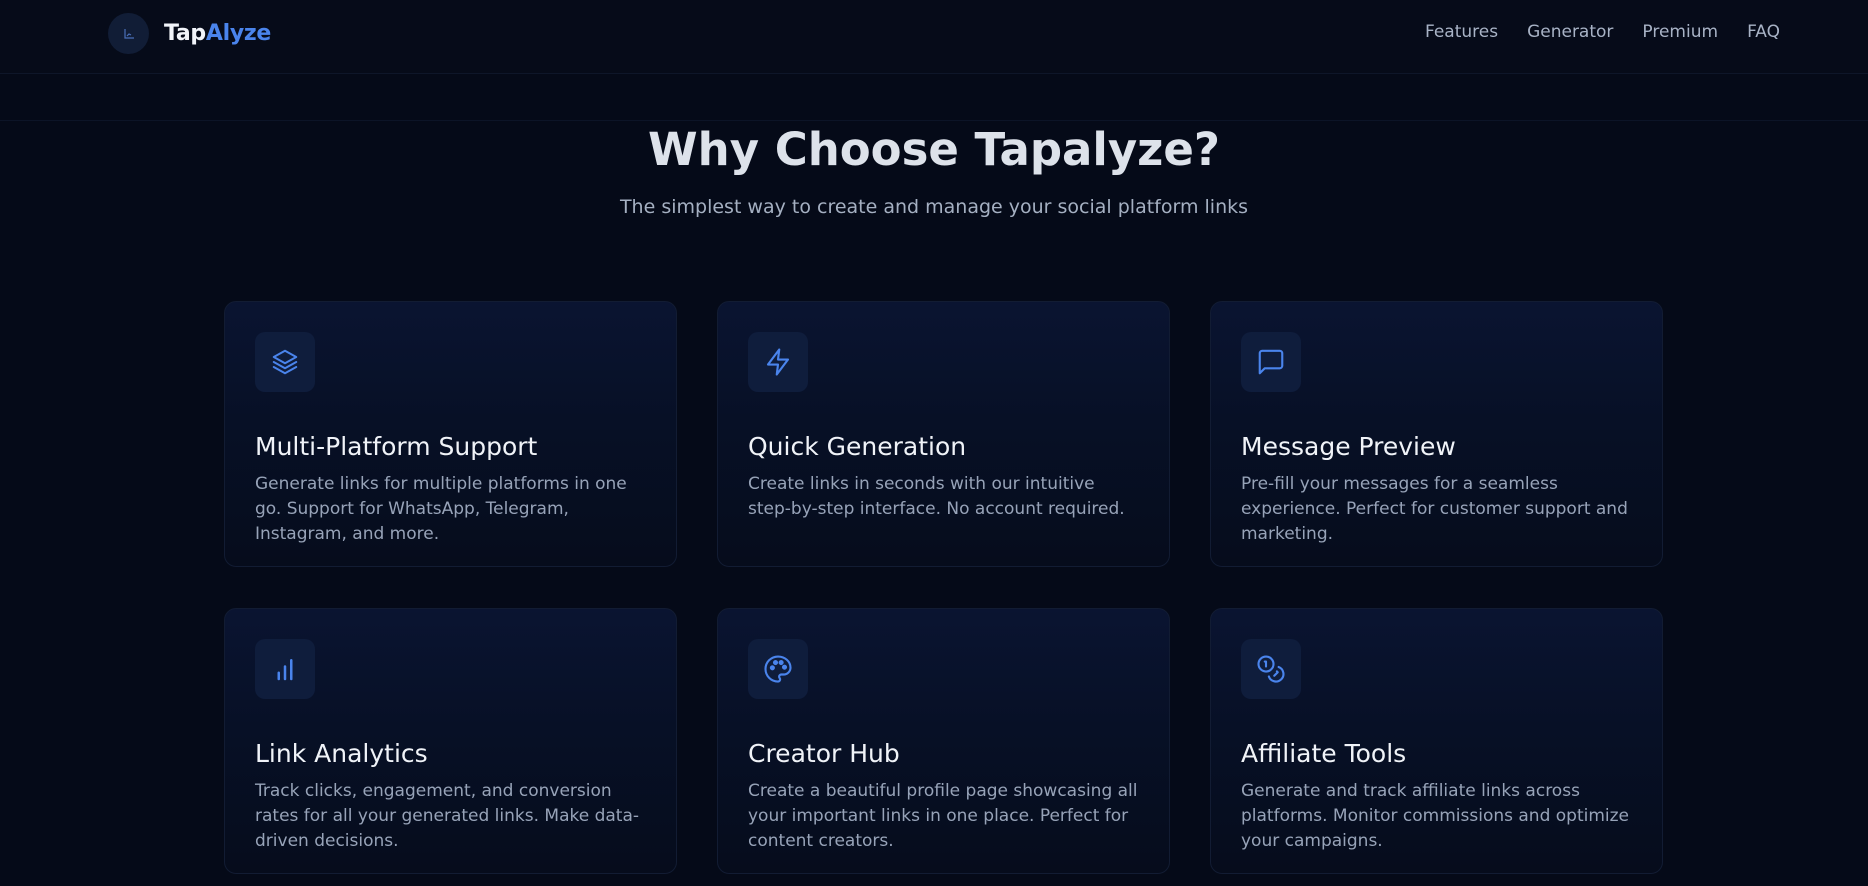 The width and height of the screenshot is (1868, 886). I want to click on nav-link-generator: Generator, so click(1570, 32).